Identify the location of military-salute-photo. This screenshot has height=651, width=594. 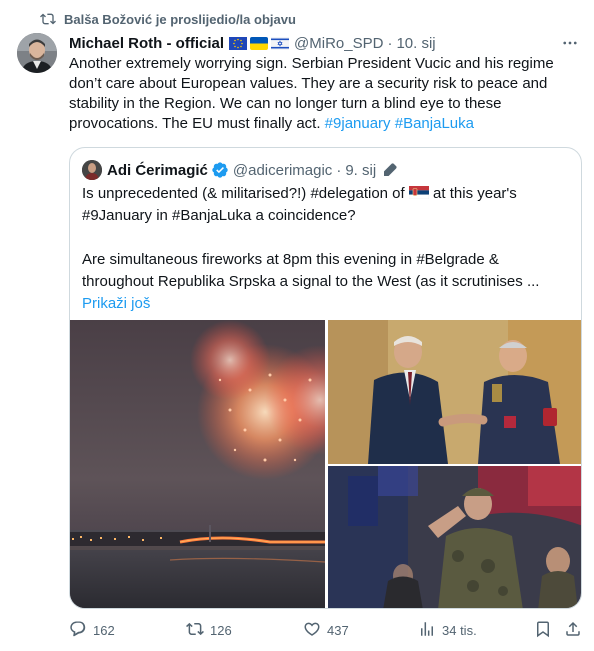
(454, 537).